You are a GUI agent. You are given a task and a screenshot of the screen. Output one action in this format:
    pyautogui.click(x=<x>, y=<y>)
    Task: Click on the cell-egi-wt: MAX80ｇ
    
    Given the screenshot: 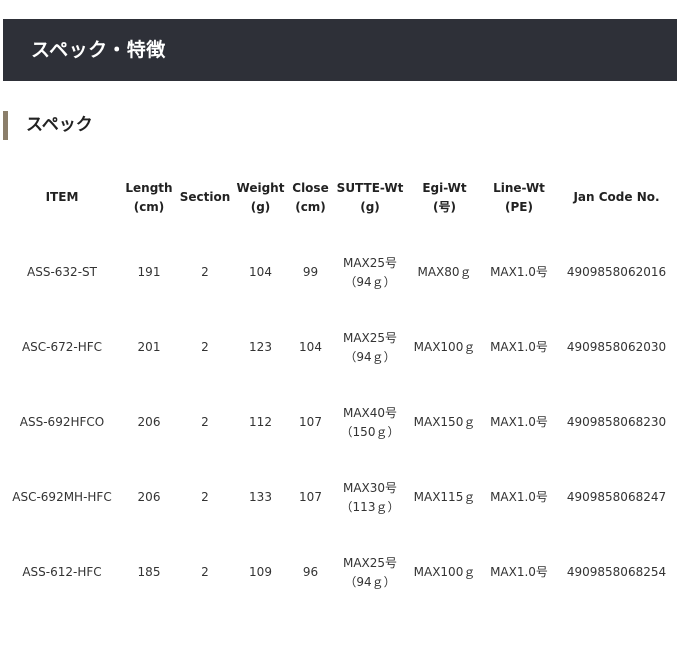 What is the action you would take?
    pyautogui.click(x=444, y=272)
    